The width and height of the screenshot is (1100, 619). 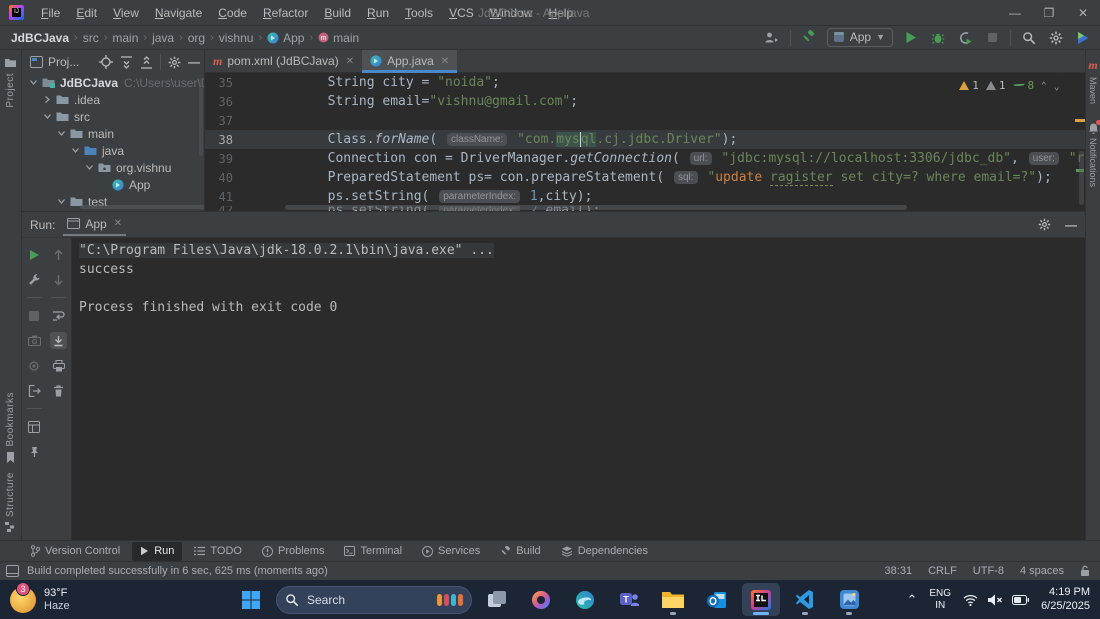 I want to click on menu-code: Code, so click(x=232, y=13).